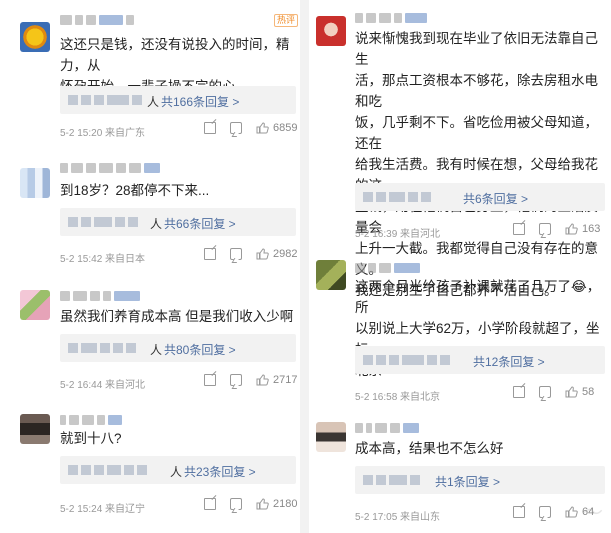  I want to click on comment-meta: 5-2 16:58 来自北京, so click(398, 397).